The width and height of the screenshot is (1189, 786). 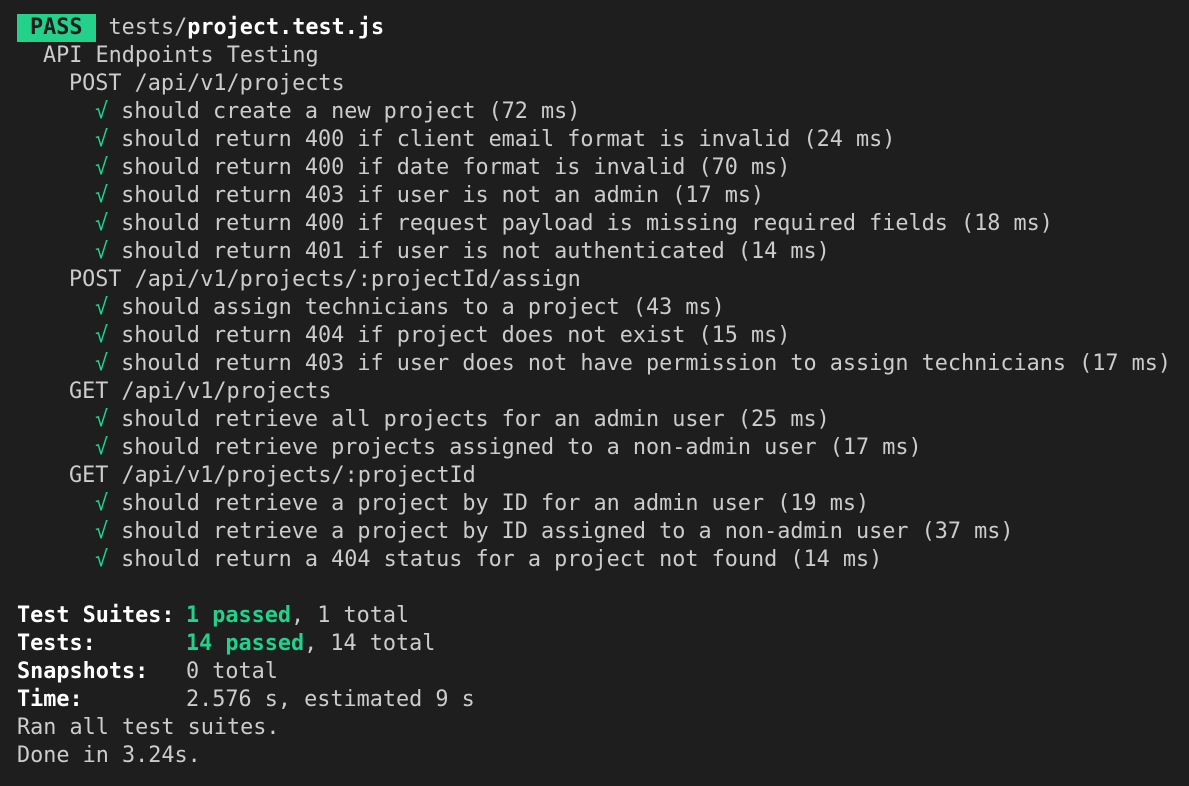 I want to click on test-file-header: PASS tests/project.test.js, so click(x=603, y=28).